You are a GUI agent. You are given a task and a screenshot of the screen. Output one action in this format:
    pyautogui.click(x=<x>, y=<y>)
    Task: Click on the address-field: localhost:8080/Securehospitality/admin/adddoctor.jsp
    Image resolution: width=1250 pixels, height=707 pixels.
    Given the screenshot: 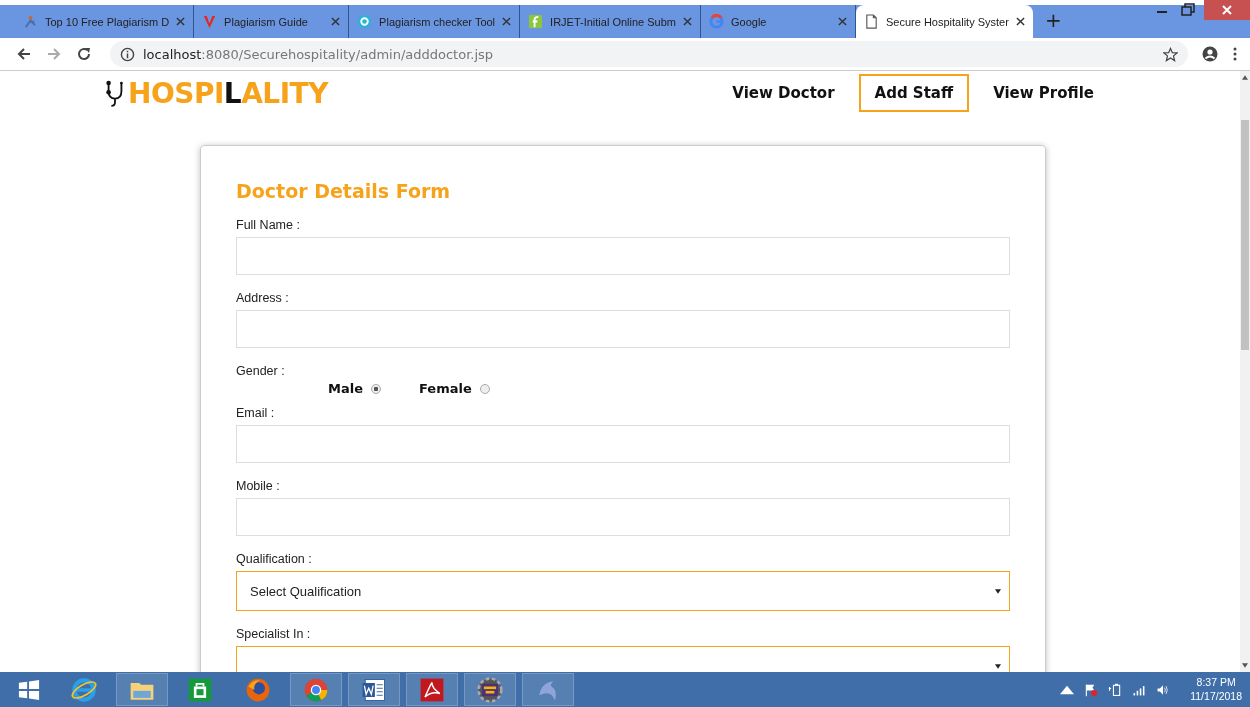 What is the action you would take?
    pyautogui.click(x=649, y=54)
    